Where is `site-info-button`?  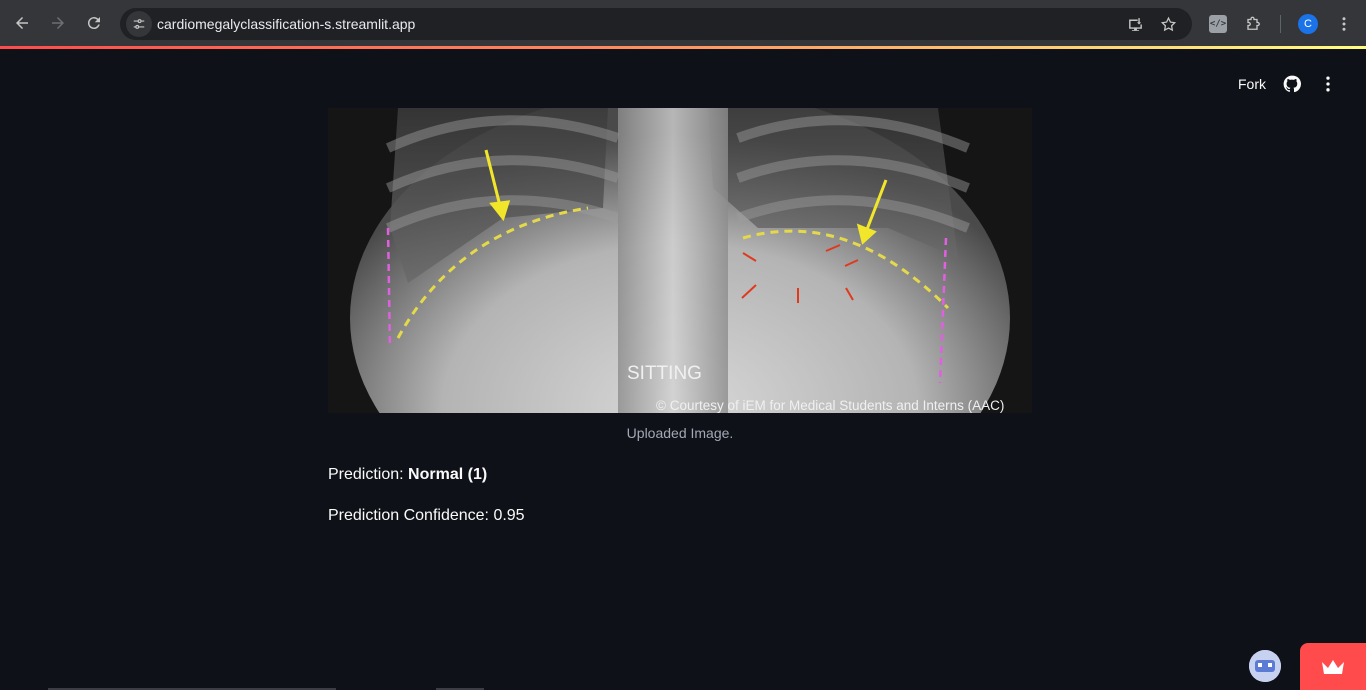
site-info-button is located at coordinates (139, 24).